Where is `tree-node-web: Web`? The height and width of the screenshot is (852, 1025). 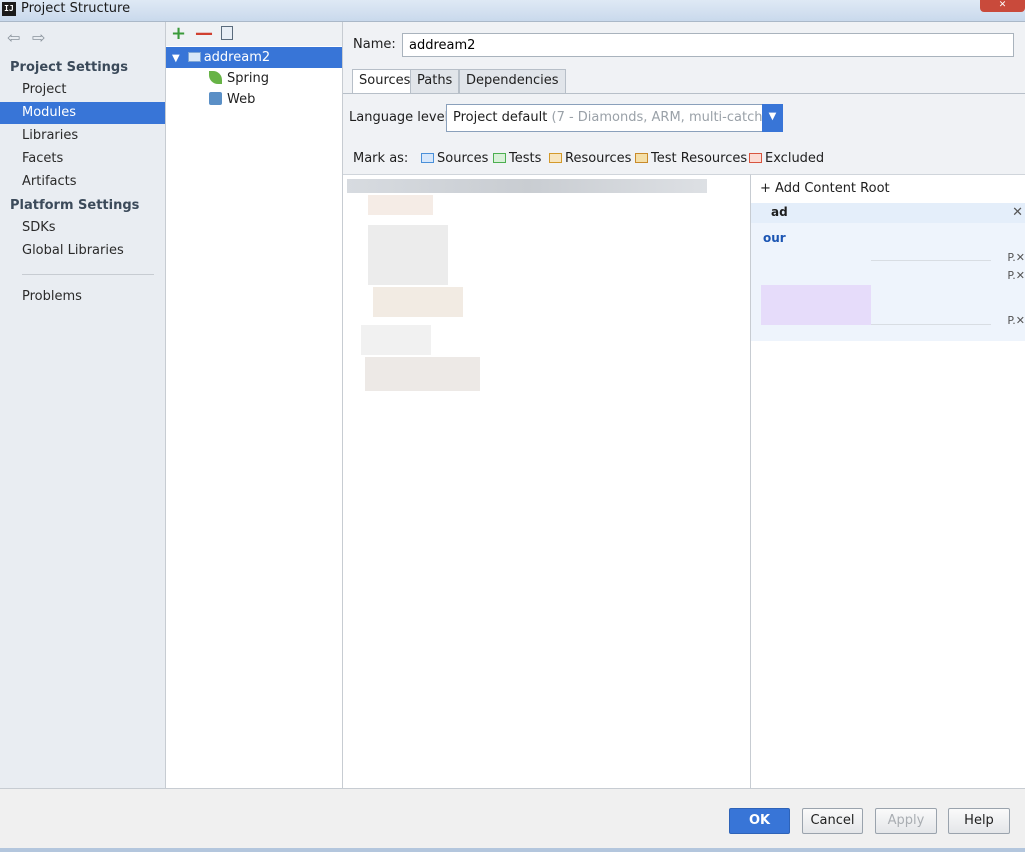
tree-node-web: Web is located at coordinates (232, 99).